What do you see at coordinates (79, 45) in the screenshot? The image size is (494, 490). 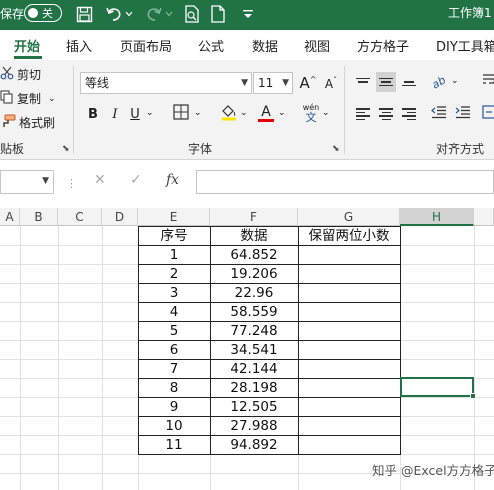 I see `tab-insert: 插入` at bounding box center [79, 45].